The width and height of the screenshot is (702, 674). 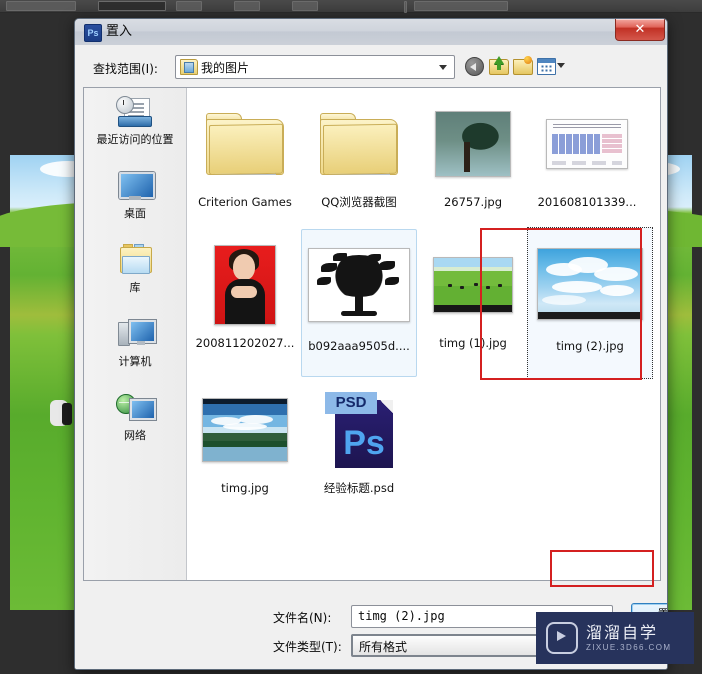 I want to click on photo-sky-icon, so click(x=590, y=284).